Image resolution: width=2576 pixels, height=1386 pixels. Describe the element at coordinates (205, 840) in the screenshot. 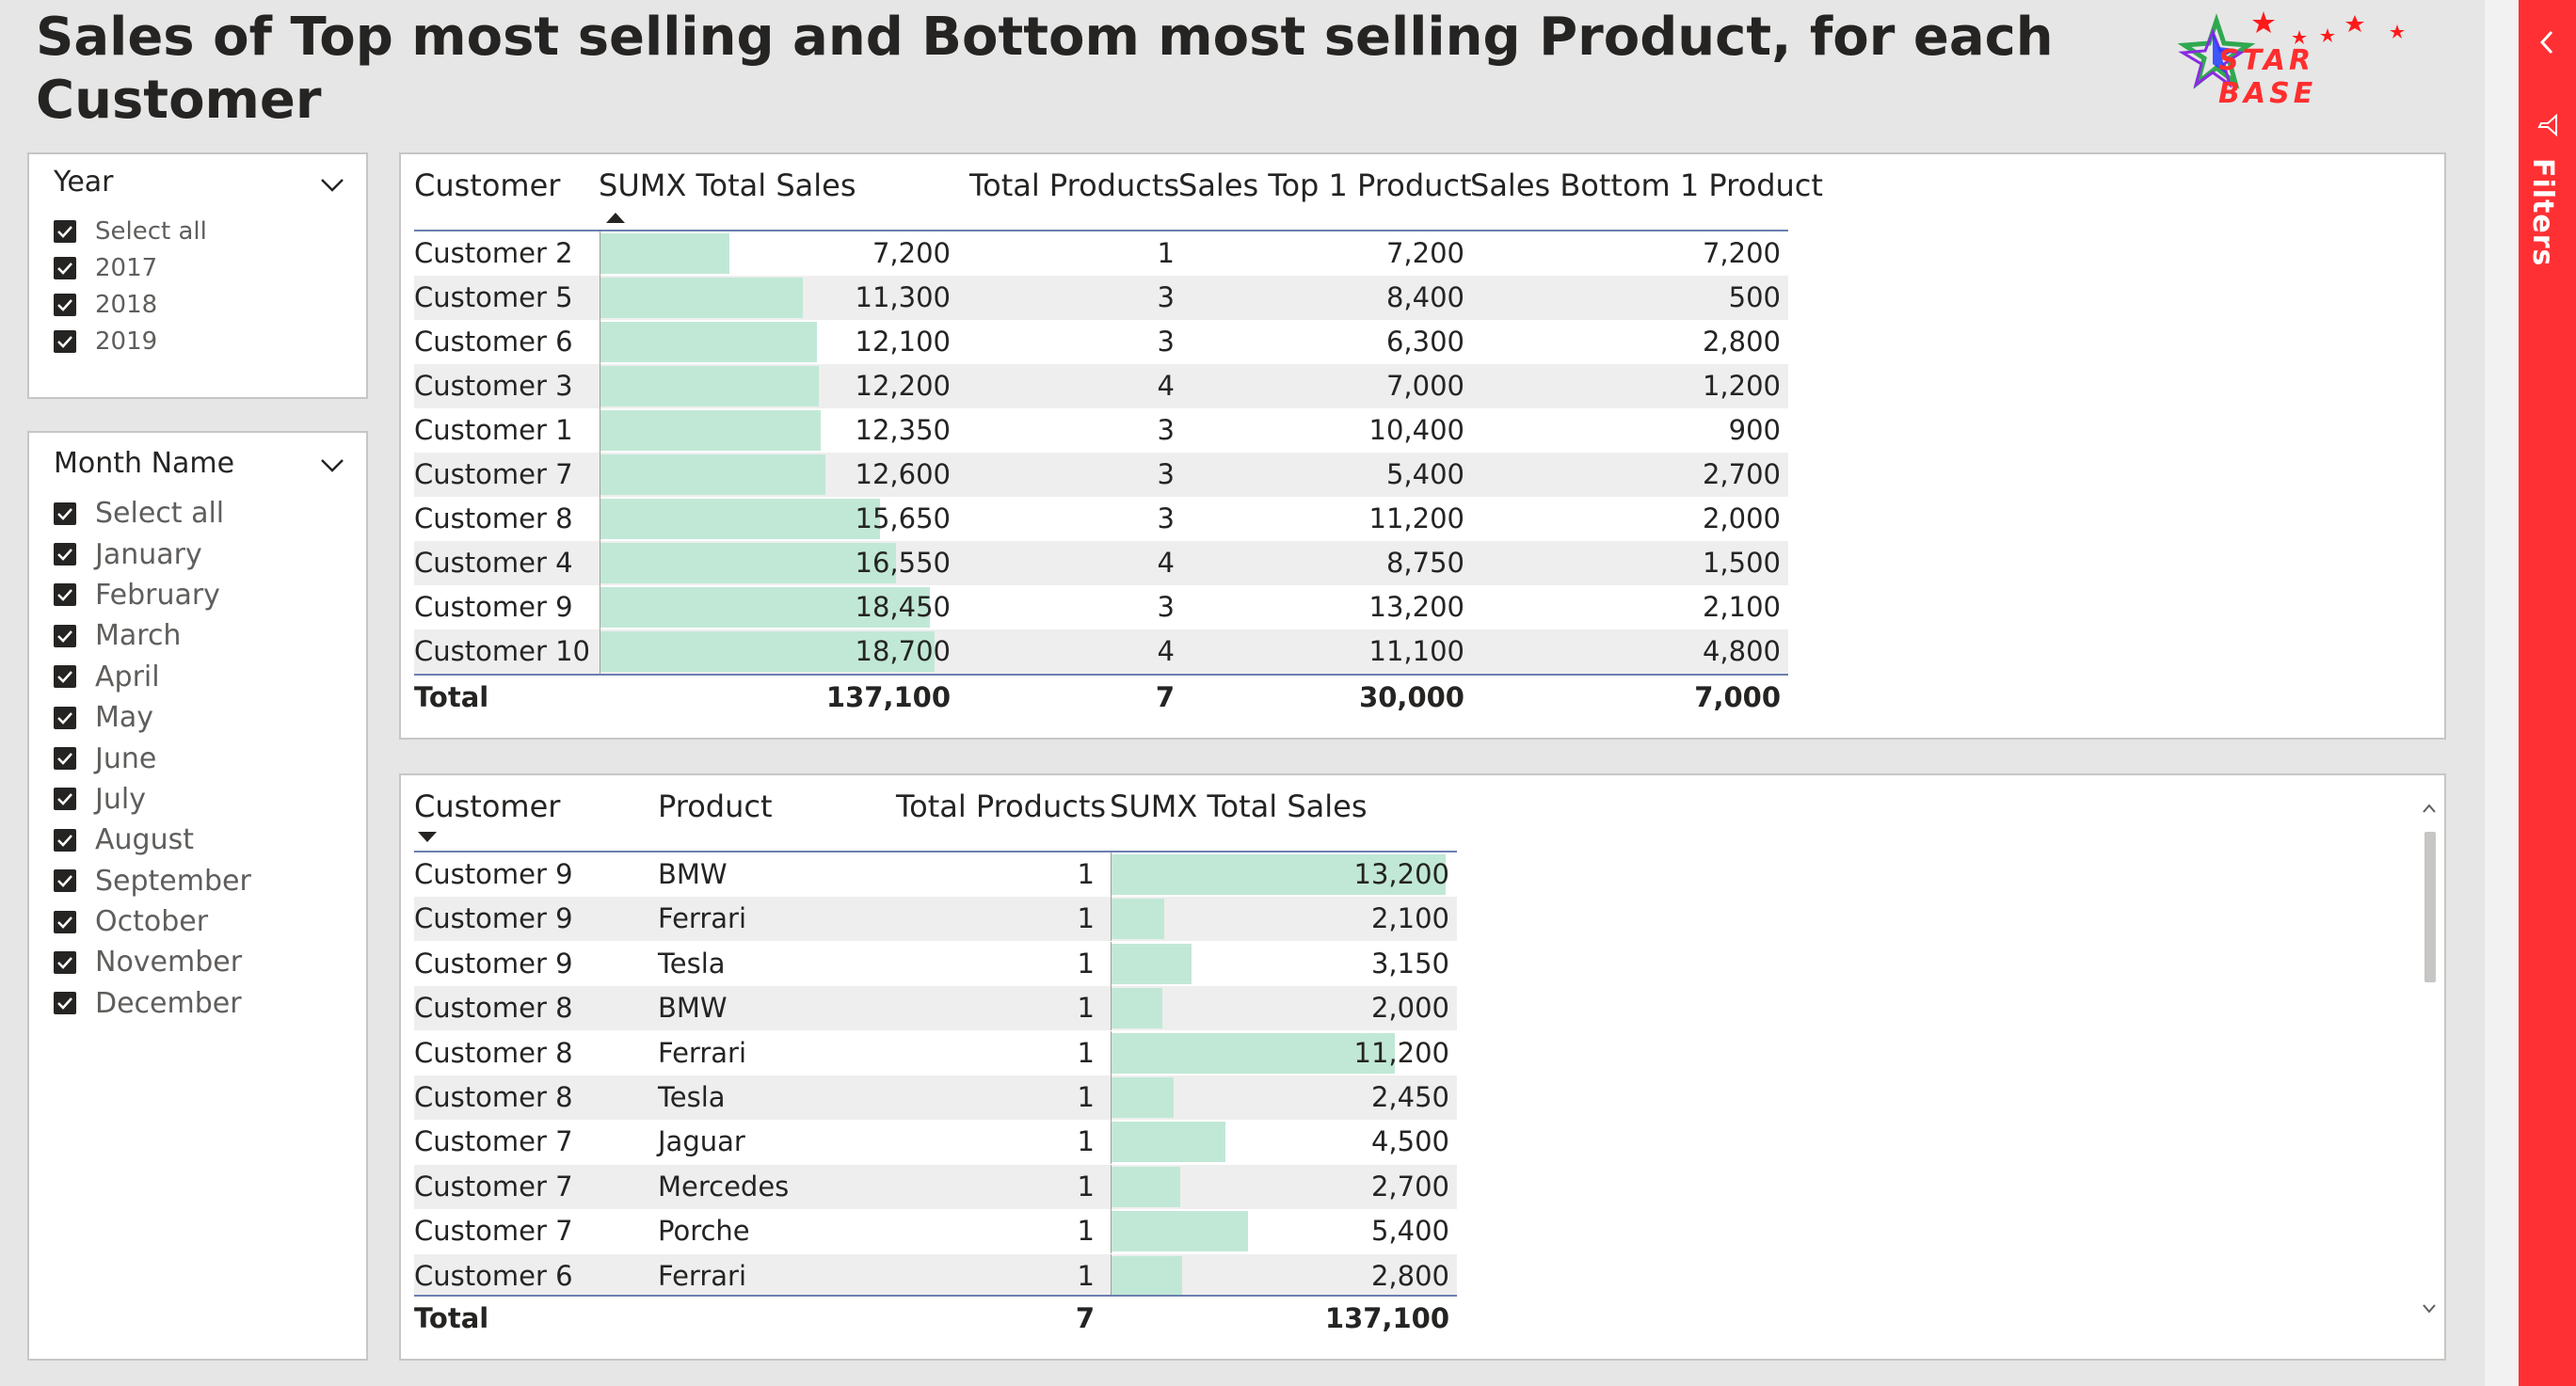

I see `slicer-item-month: August` at that location.